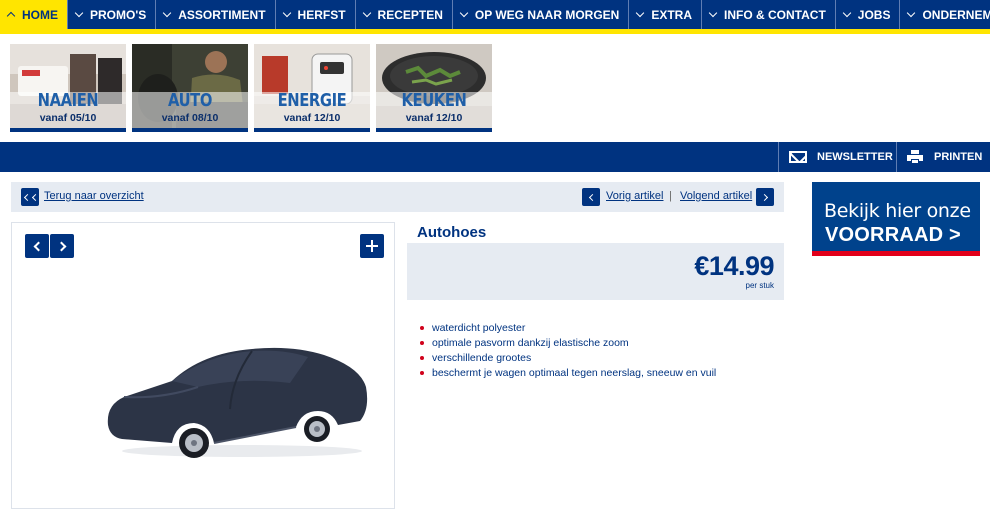  Describe the element at coordinates (312, 100) in the screenshot. I see `tile-title: ENERGIE` at that location.